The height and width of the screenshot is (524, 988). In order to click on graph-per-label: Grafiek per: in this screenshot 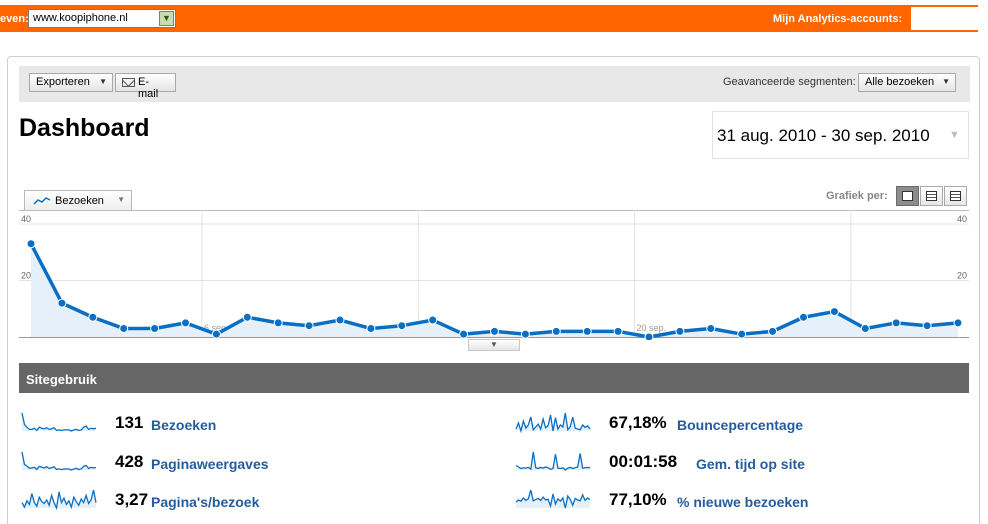, I will do `click(857, 196)`.